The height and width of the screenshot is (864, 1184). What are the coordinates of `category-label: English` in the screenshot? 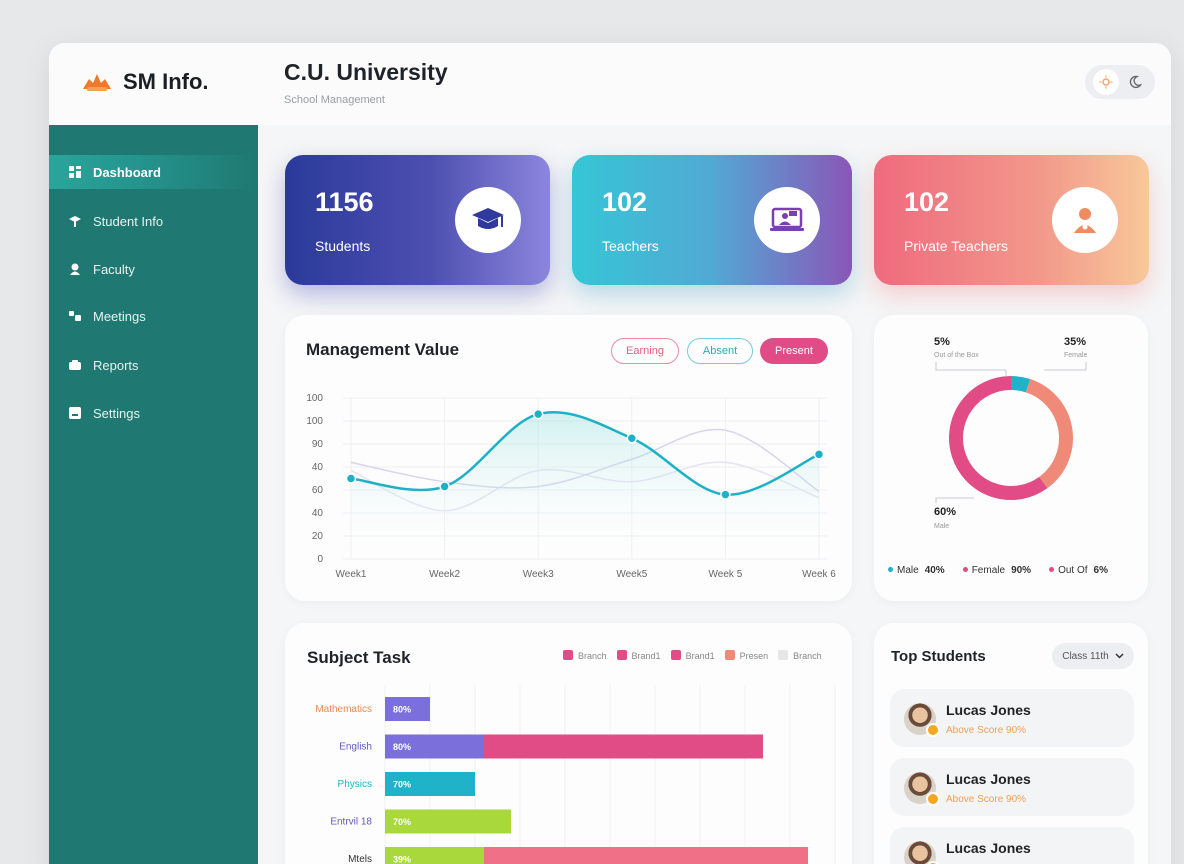 It's located at (355, 747).